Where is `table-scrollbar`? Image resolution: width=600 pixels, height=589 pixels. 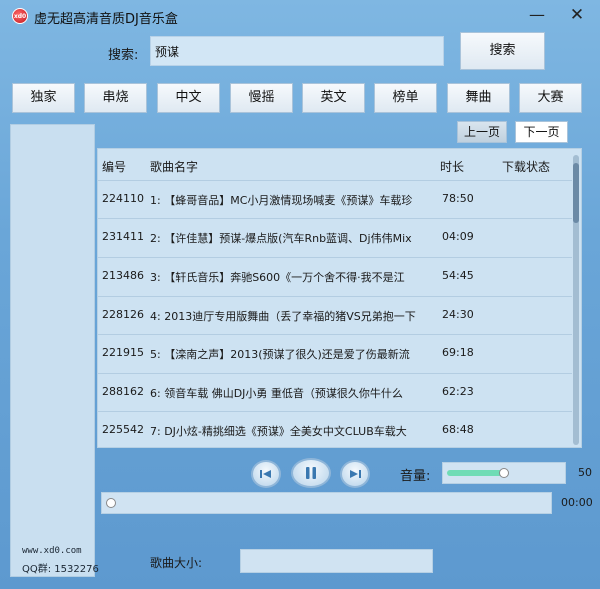
table-scrollbar is located at coordinates (576, 300).